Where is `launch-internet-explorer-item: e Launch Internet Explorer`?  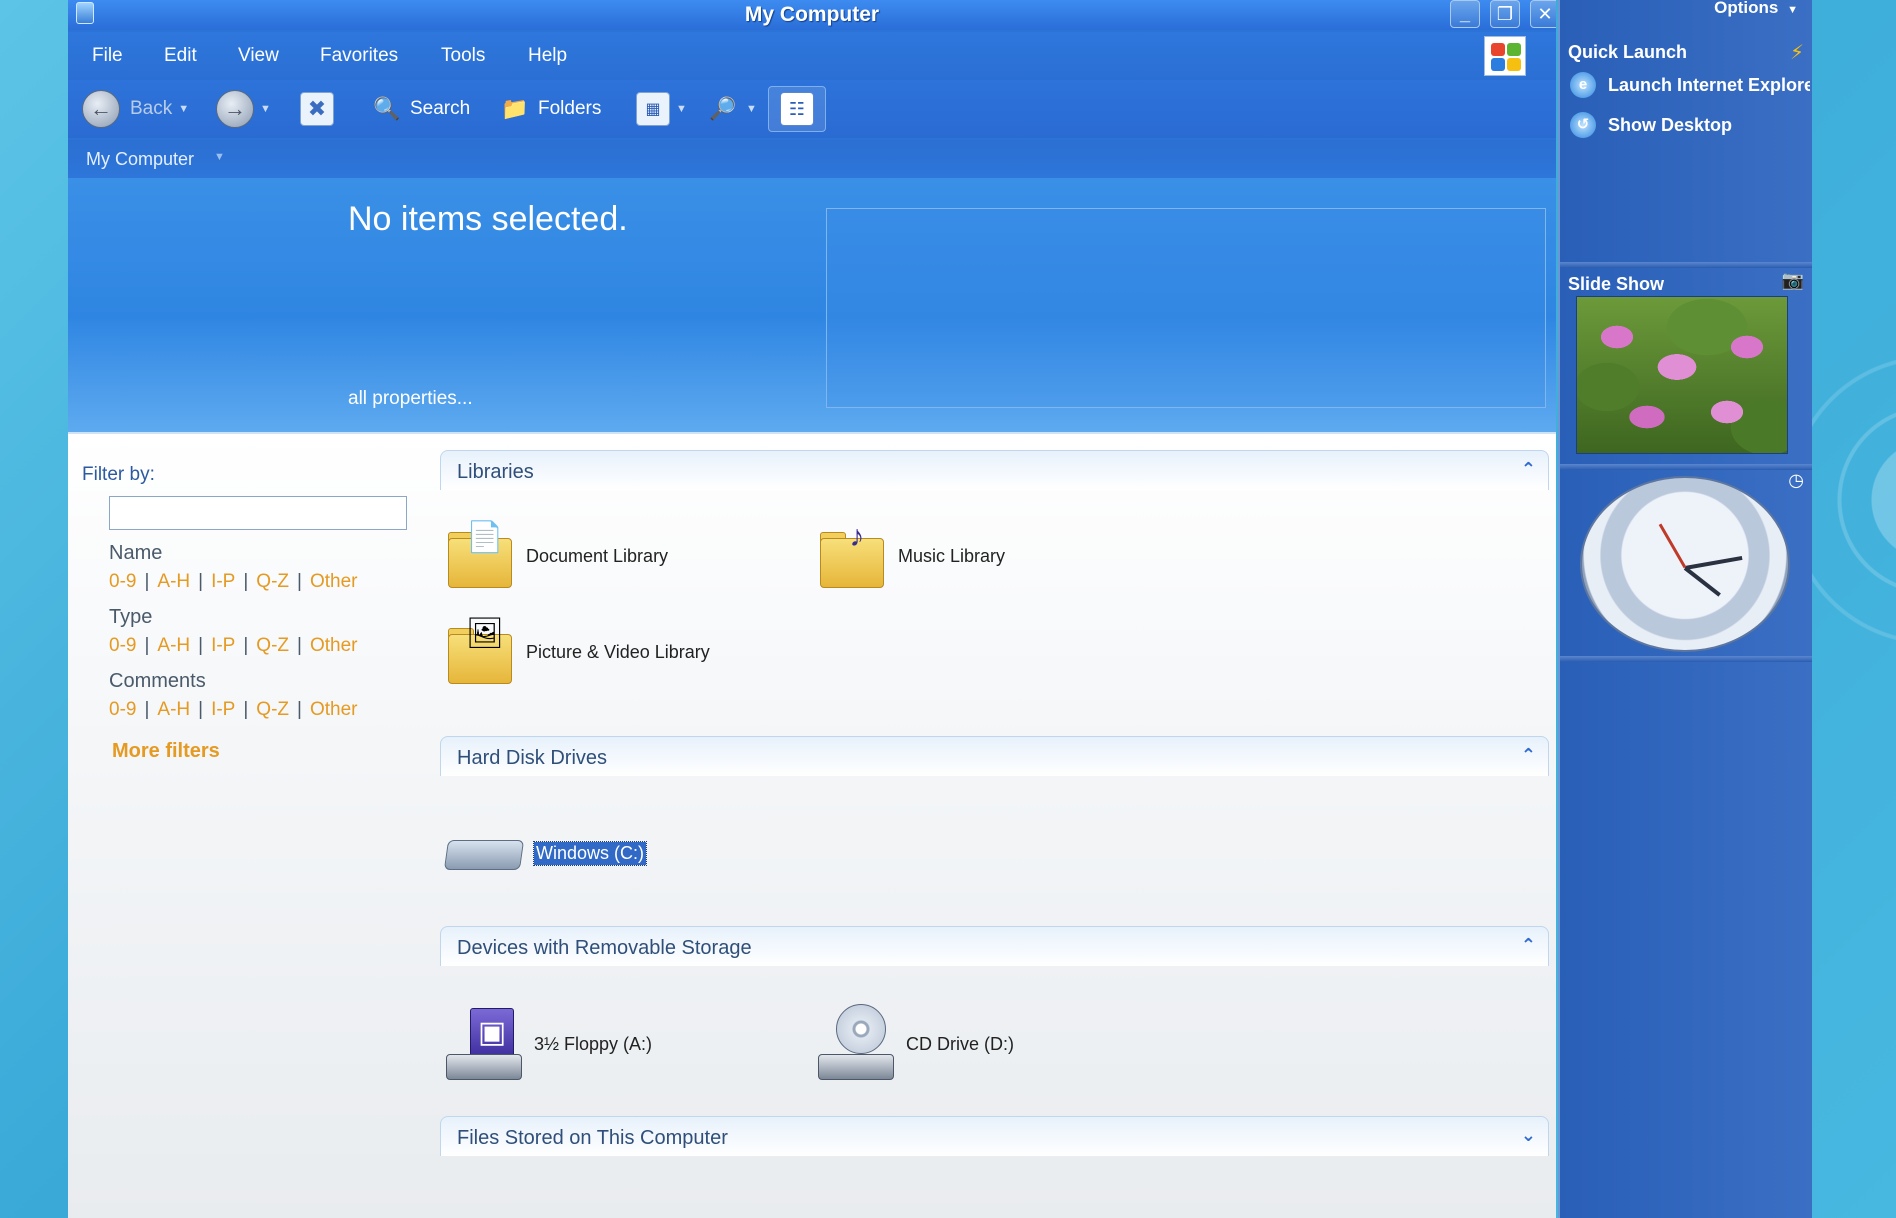
launch-internet-explorer-item: e Launch Internet Explorer is located at coordinates (1690, 85).